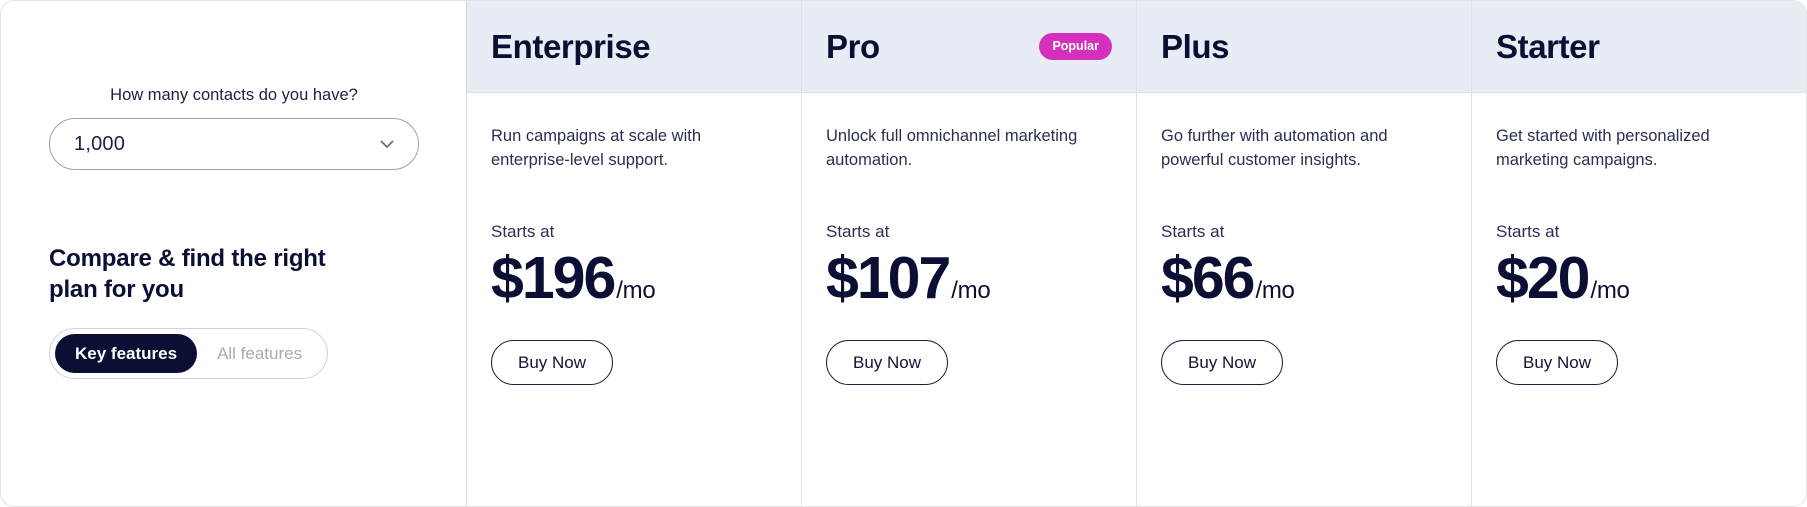 Image resolution: width=1807 pixels, height=507 pixels. What do you see at coordinates (571, 46) in the screenshot?
I see `plan-name: Enterprise` at bounding box center [571, 46].